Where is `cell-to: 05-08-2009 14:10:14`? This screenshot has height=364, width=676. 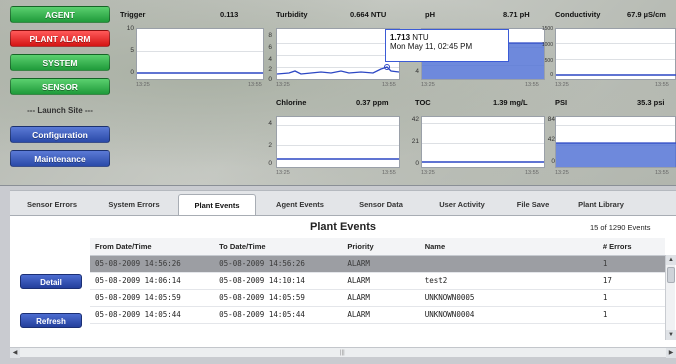
cell-to: 05-08-2009 14:10:14 is located at coordinates (278, 281).